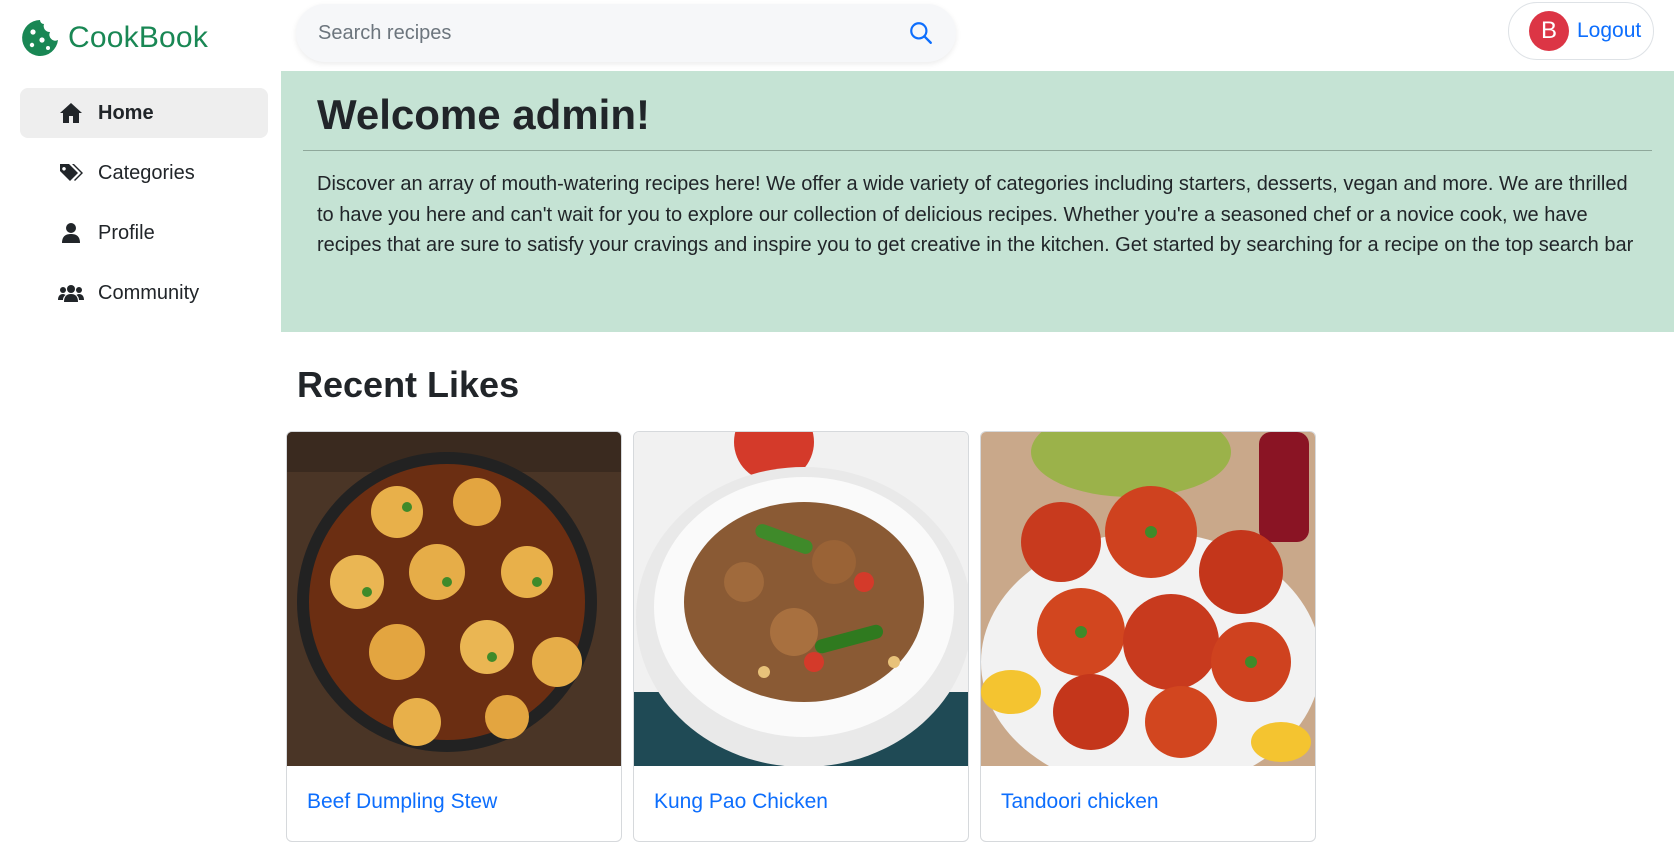 The width and height of the screenshot is (1674, 858). I want to click on brand: CookBook, so click(114, 38).